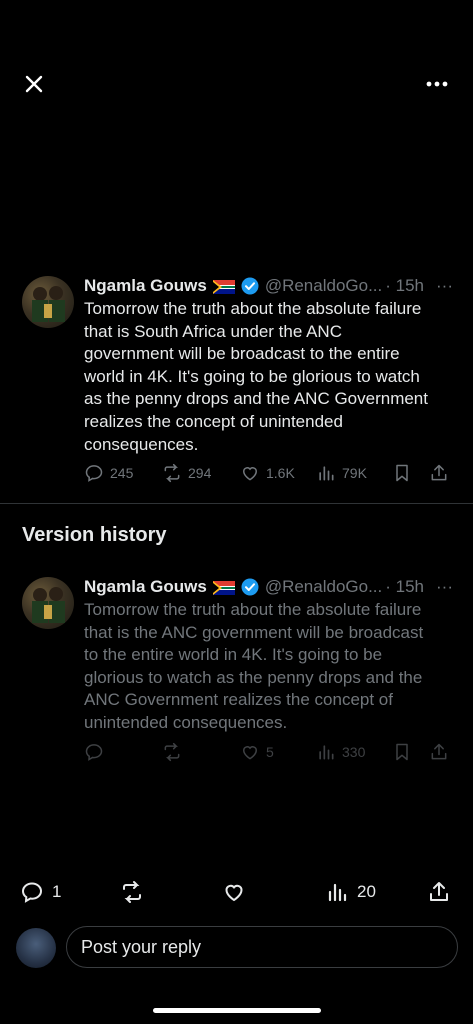 The image size is (473, 1024). I want to click on views-button: 20, so click(350, 892).